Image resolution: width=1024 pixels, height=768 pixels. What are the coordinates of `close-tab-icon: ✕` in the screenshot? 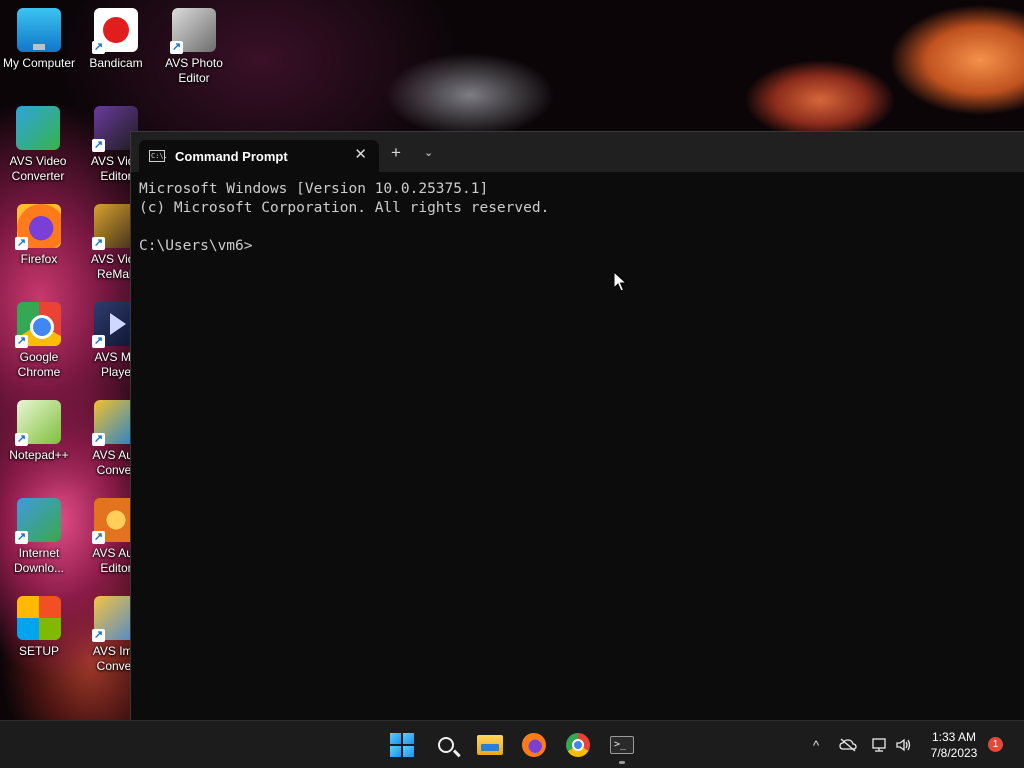 It's located at (360, 155).